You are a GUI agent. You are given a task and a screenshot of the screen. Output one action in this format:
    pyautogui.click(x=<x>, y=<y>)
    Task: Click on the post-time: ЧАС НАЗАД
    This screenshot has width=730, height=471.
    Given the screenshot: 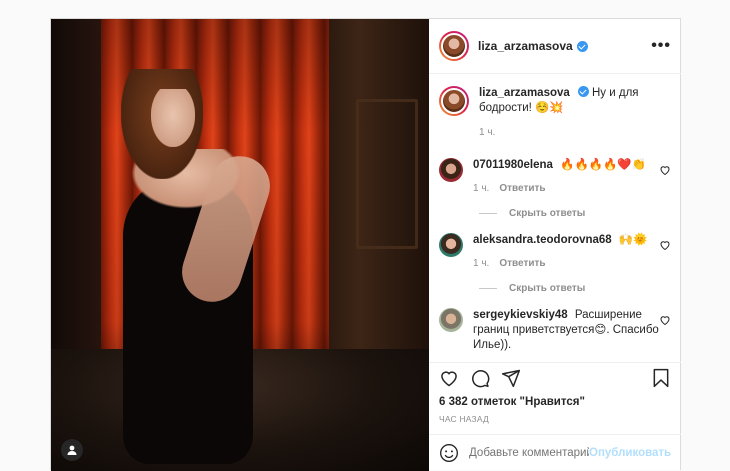 What is the action you would take?
    pyautogui.click(x=555, y=421)
    